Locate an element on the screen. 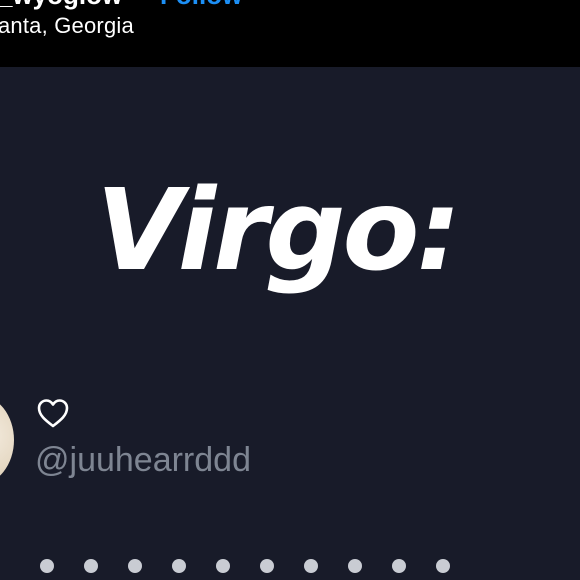 The height and width of the screenshot is (580, 580). tweet-avatar is located at coordinates (7, 440).